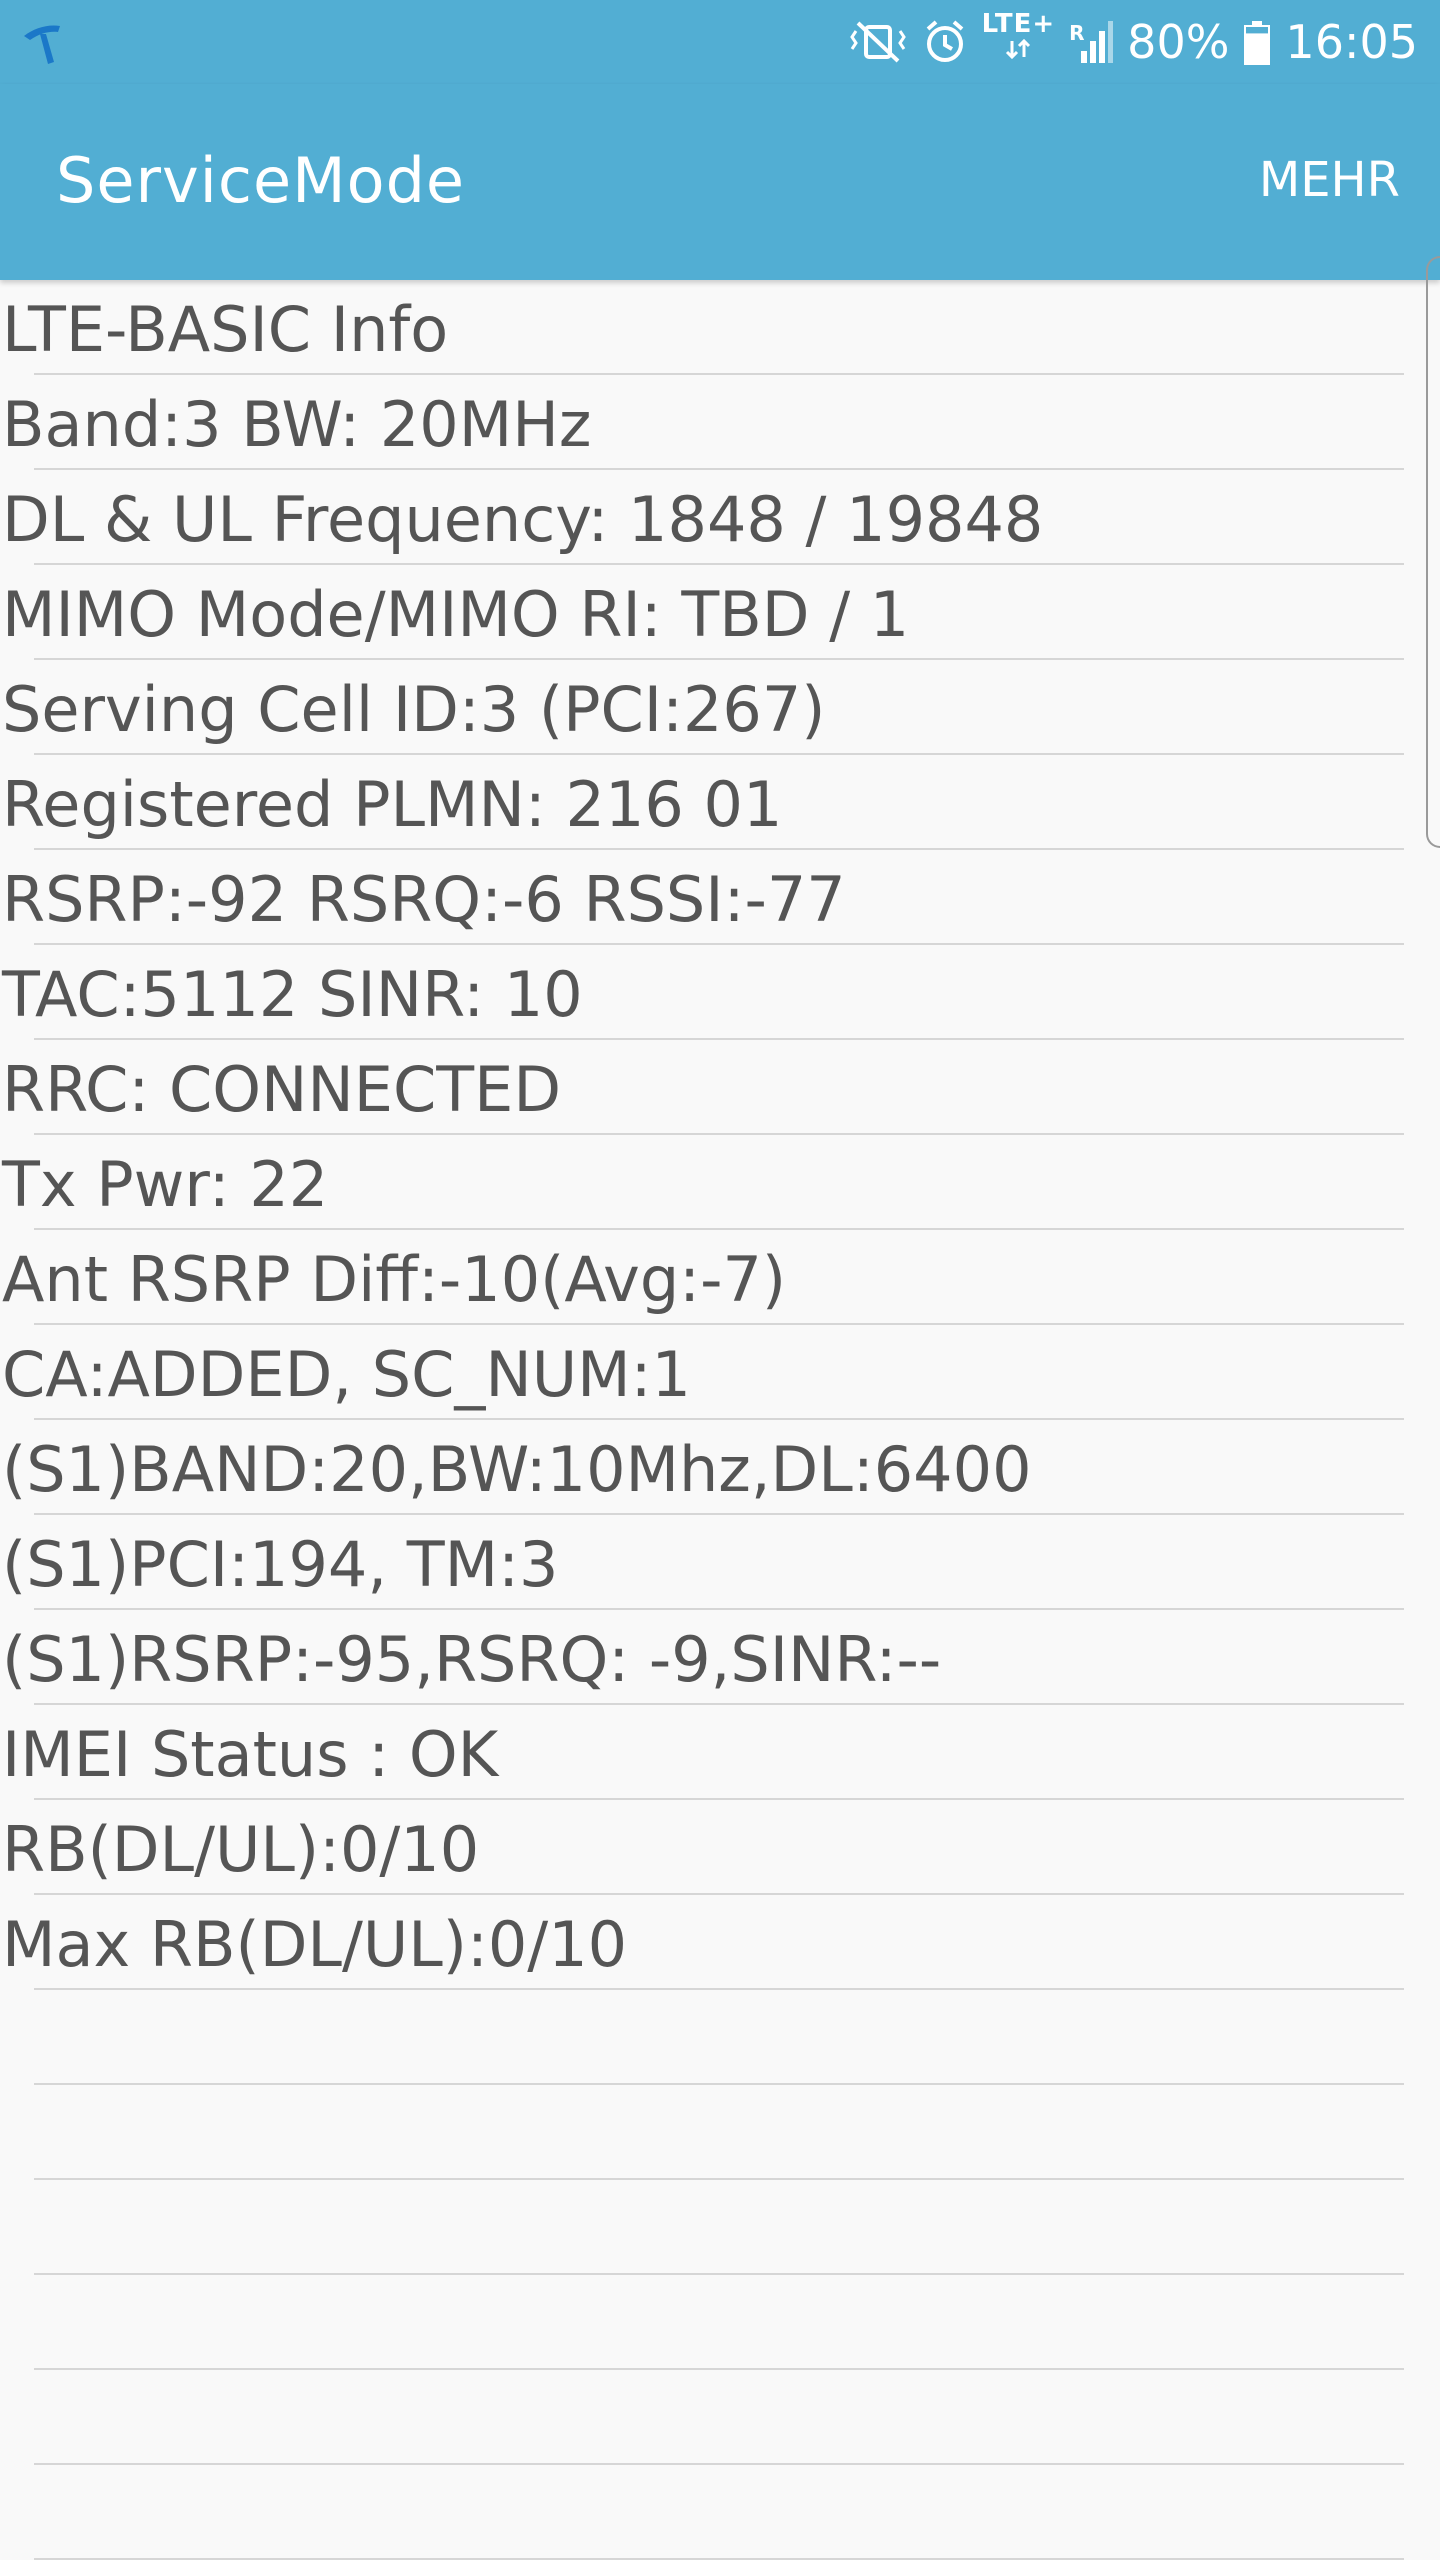 This screenshot has width=1440, height=2560. I want to click on info-row: MIMO Mode/MIMO RI: TBD / 1, so click(720, 612).